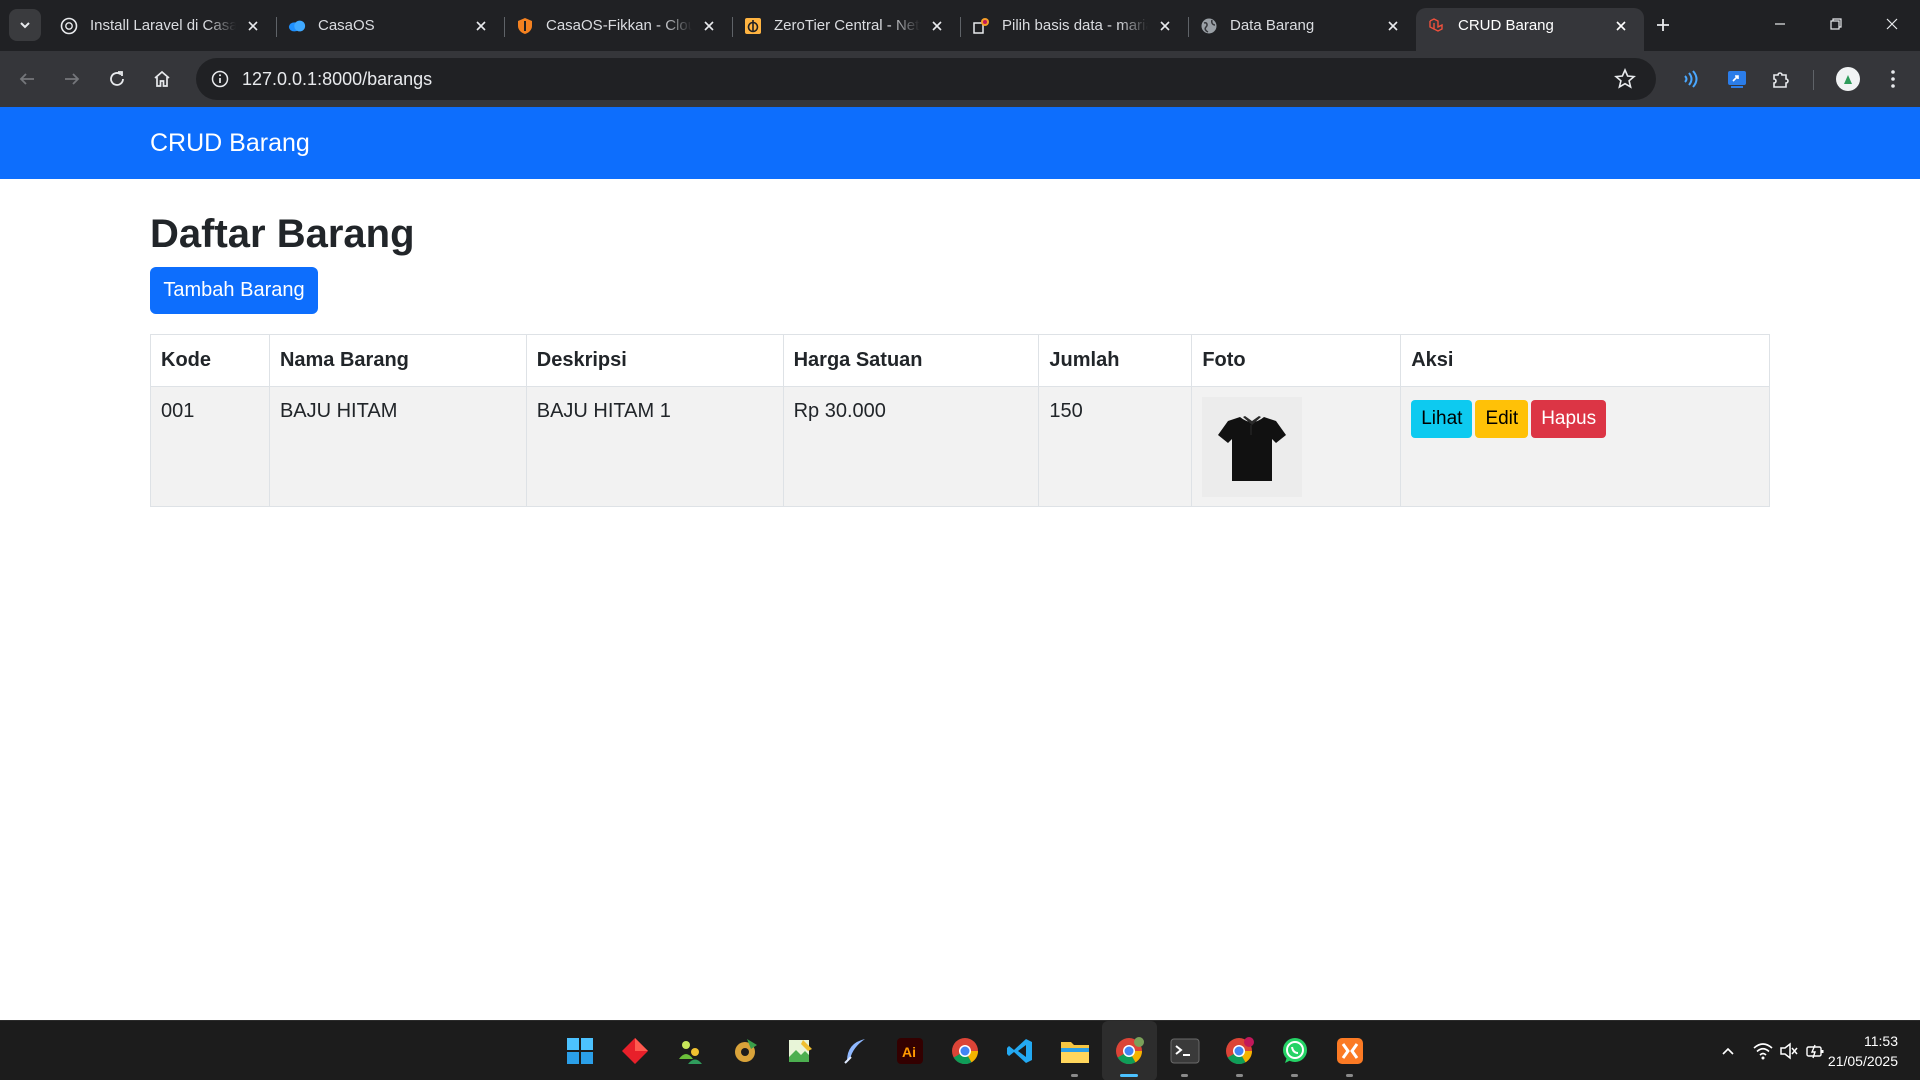 This screenshot has width=1920, height=1080. Describe the element at coordinates (230, 143) in the screenshot. I see `navbar-brand: CRUD Barang` at that location.